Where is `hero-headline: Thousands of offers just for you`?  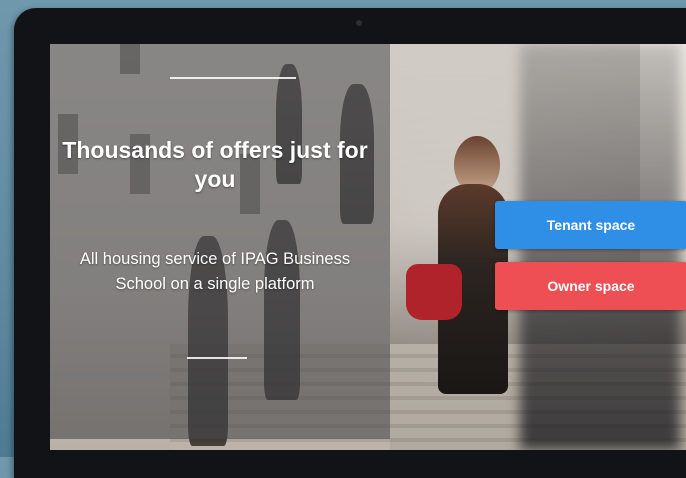 hero-headline: Thousands of offers just for you is located at coordinates (215, 164).